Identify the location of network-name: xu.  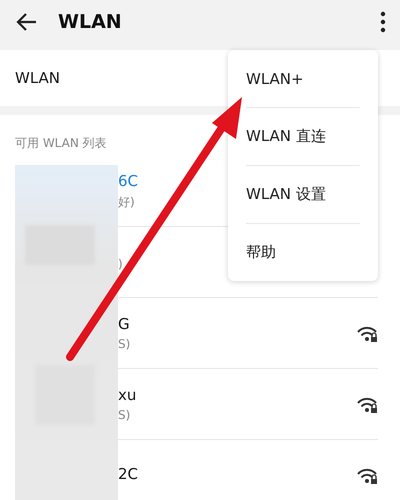
(127, 395).